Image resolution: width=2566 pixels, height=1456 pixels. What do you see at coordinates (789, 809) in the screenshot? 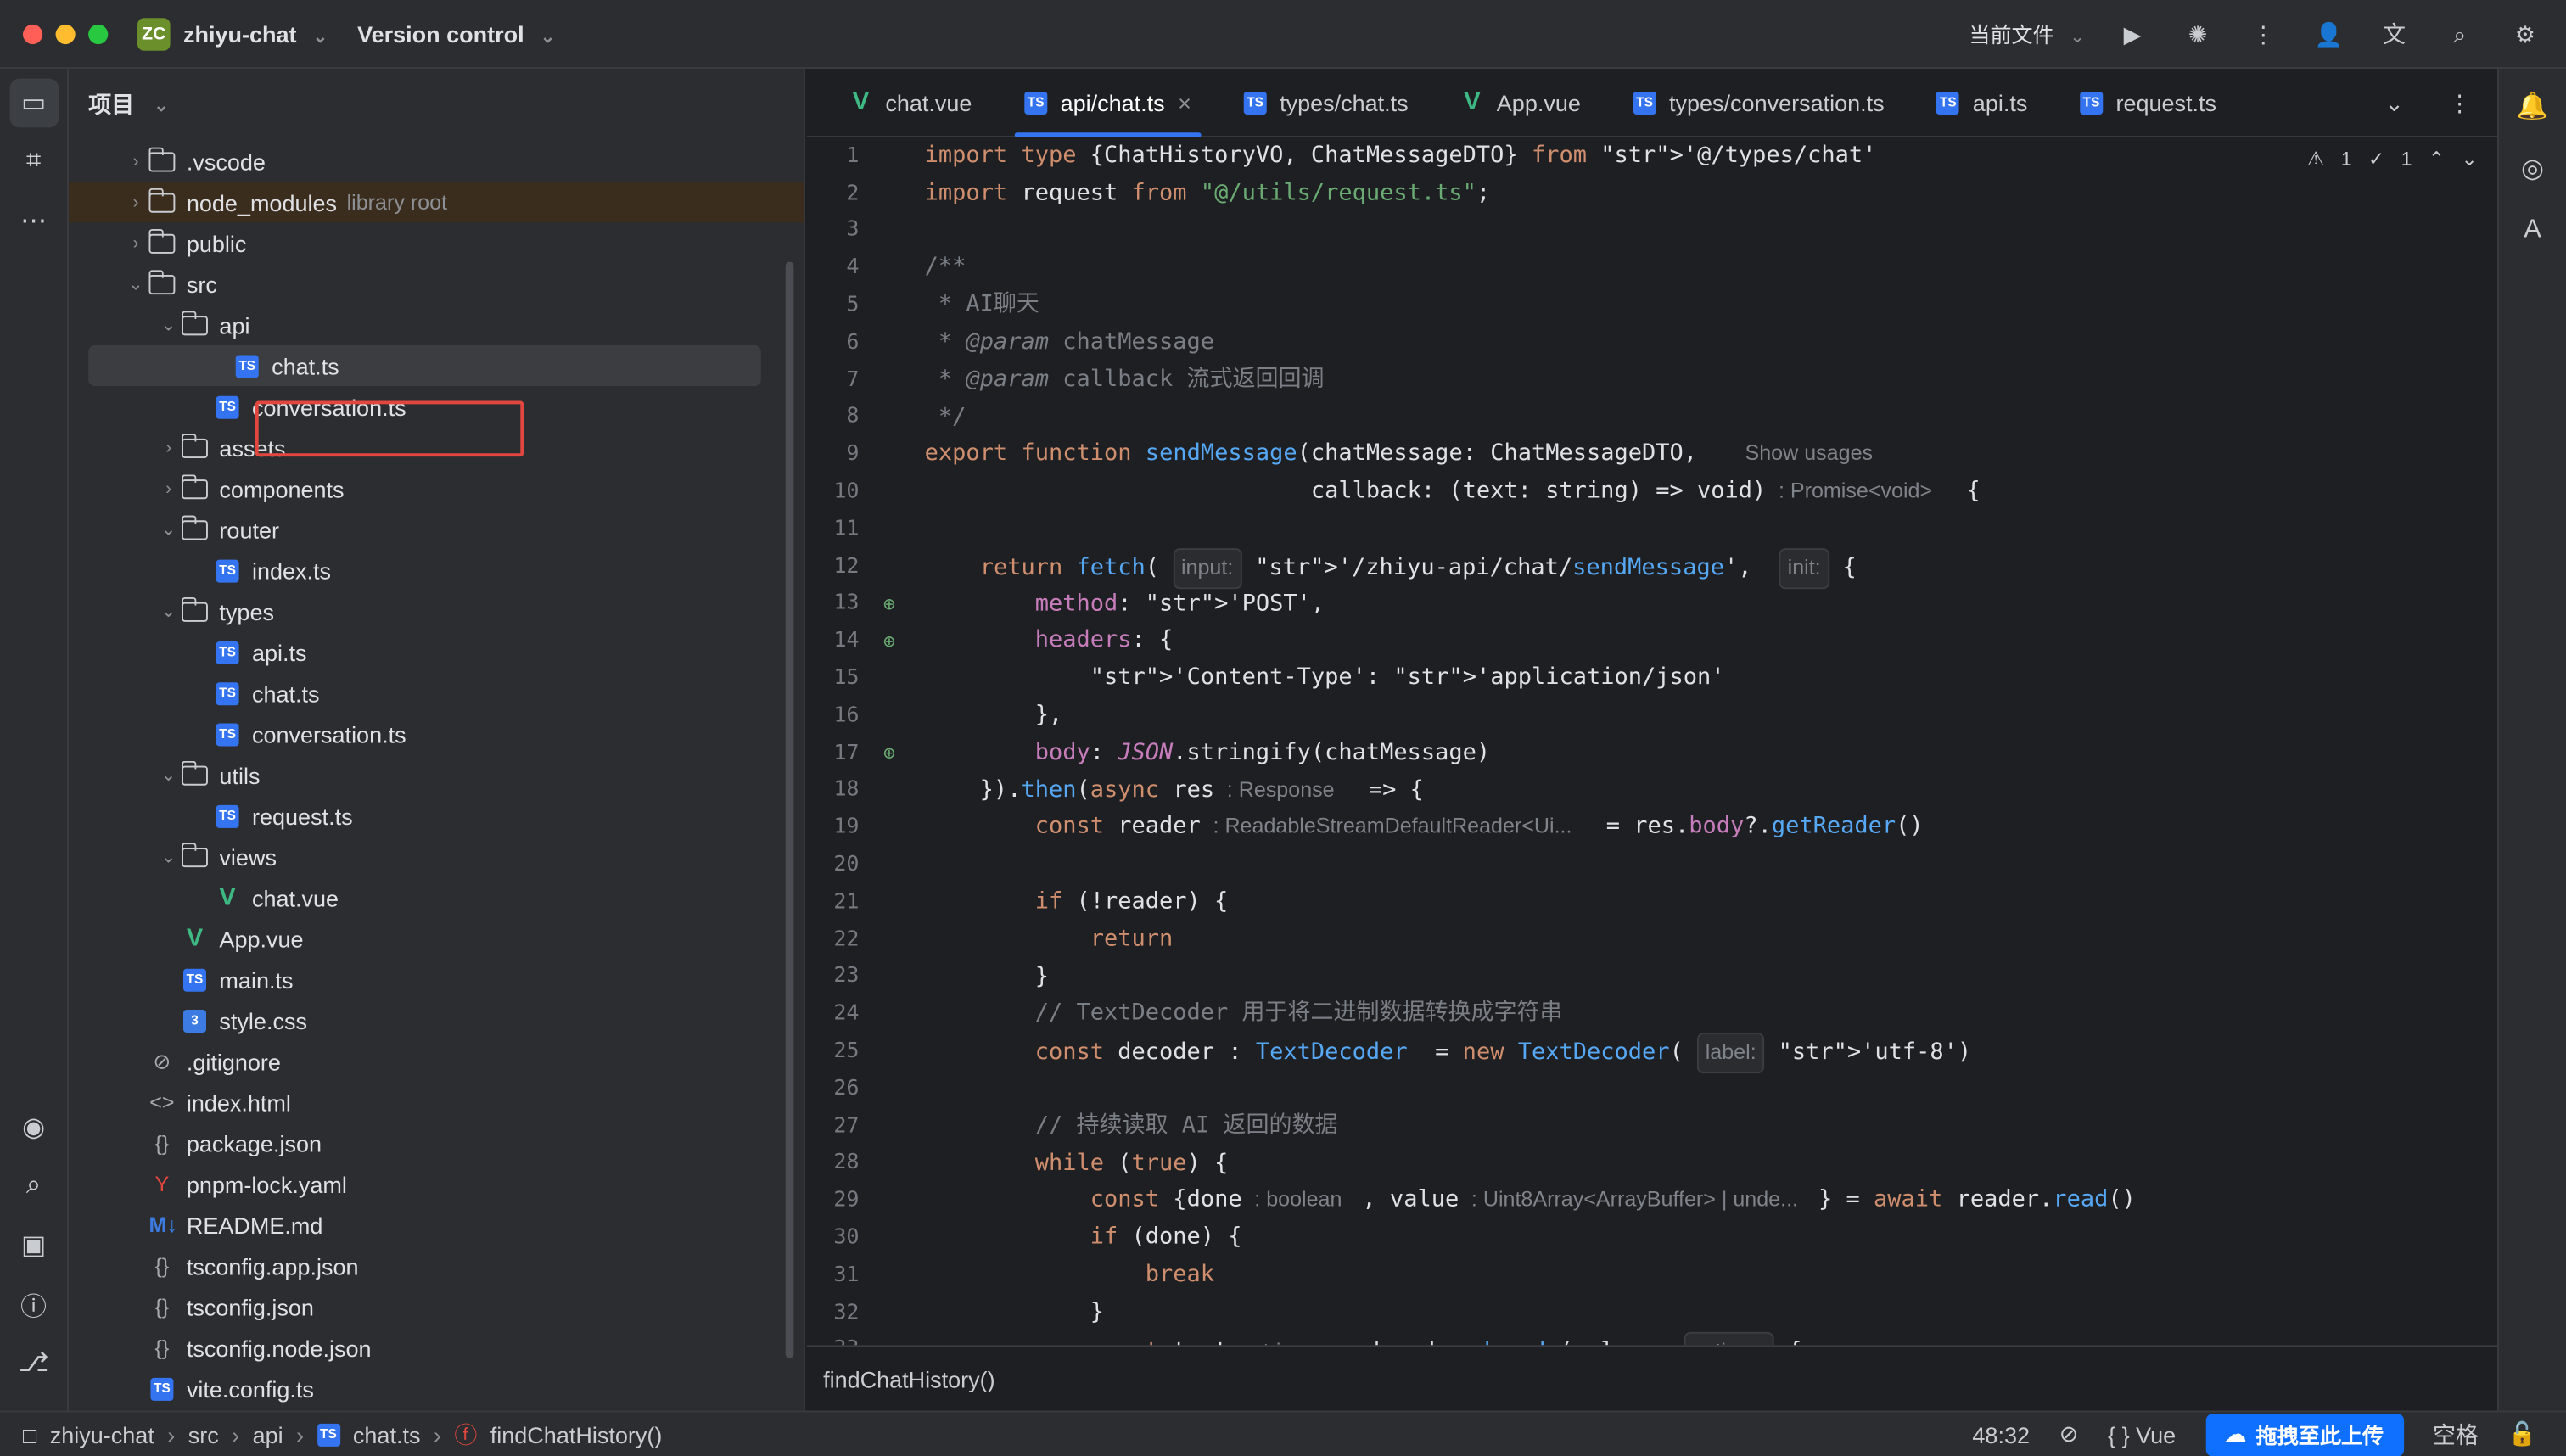
I see `project-scrollbar` at bounding box center [789, 809].